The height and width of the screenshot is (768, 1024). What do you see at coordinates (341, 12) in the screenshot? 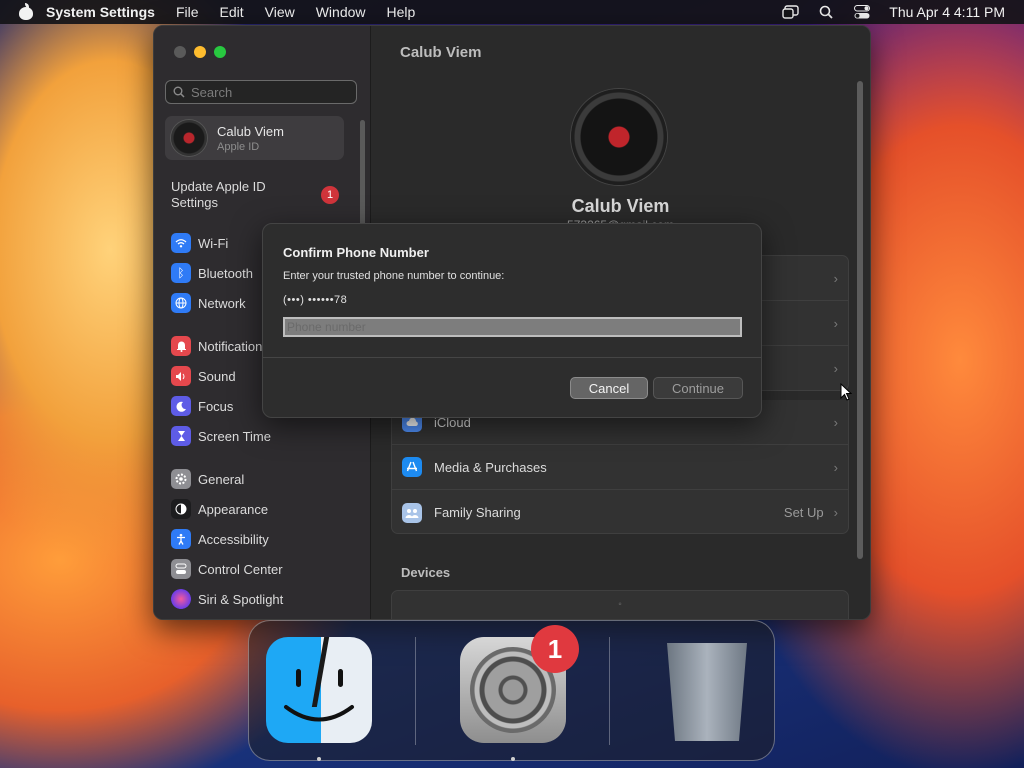
I see `menu-window: Window` at bounding box center [341, 12].